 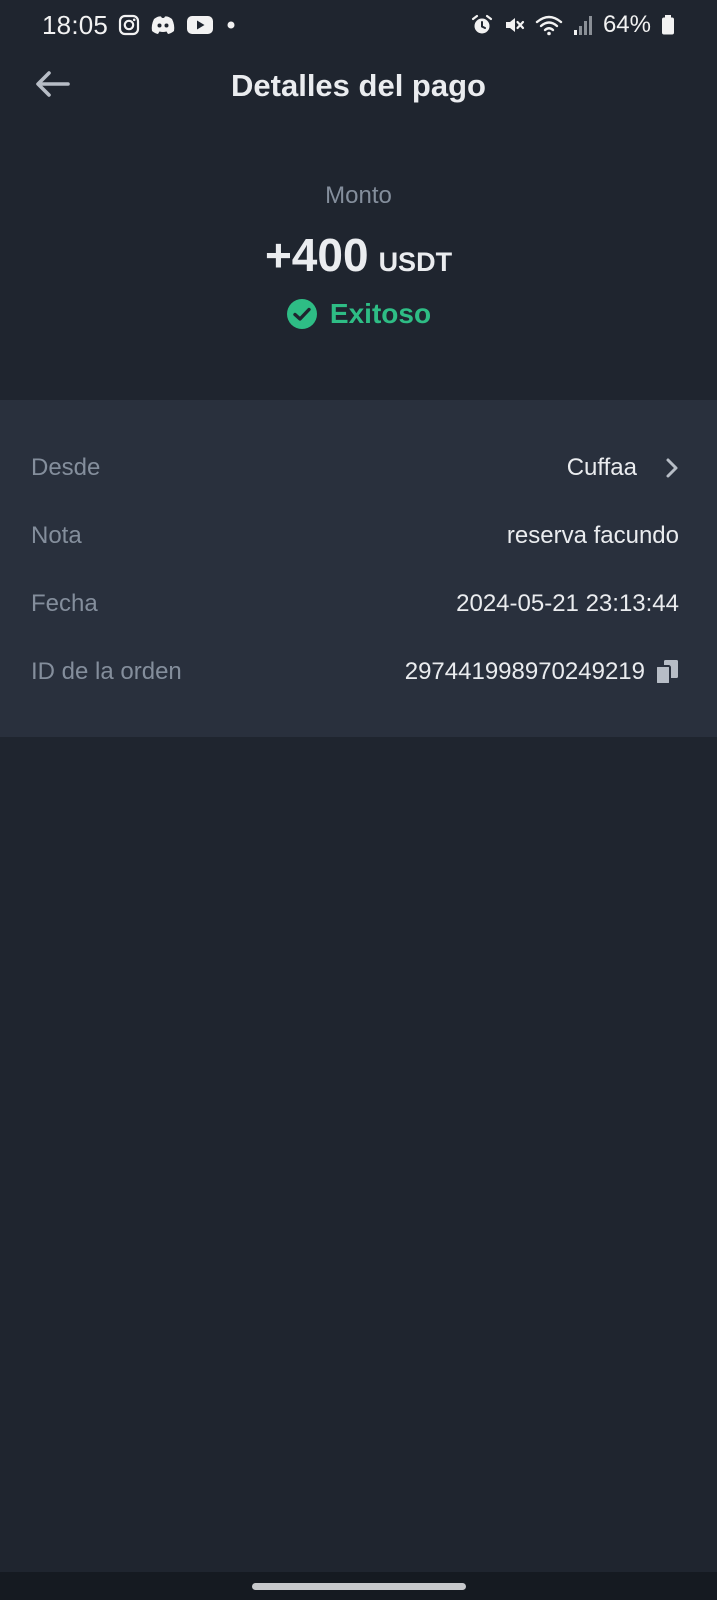 I want to click on arrow-left-icon, so click(x=52, y=84).